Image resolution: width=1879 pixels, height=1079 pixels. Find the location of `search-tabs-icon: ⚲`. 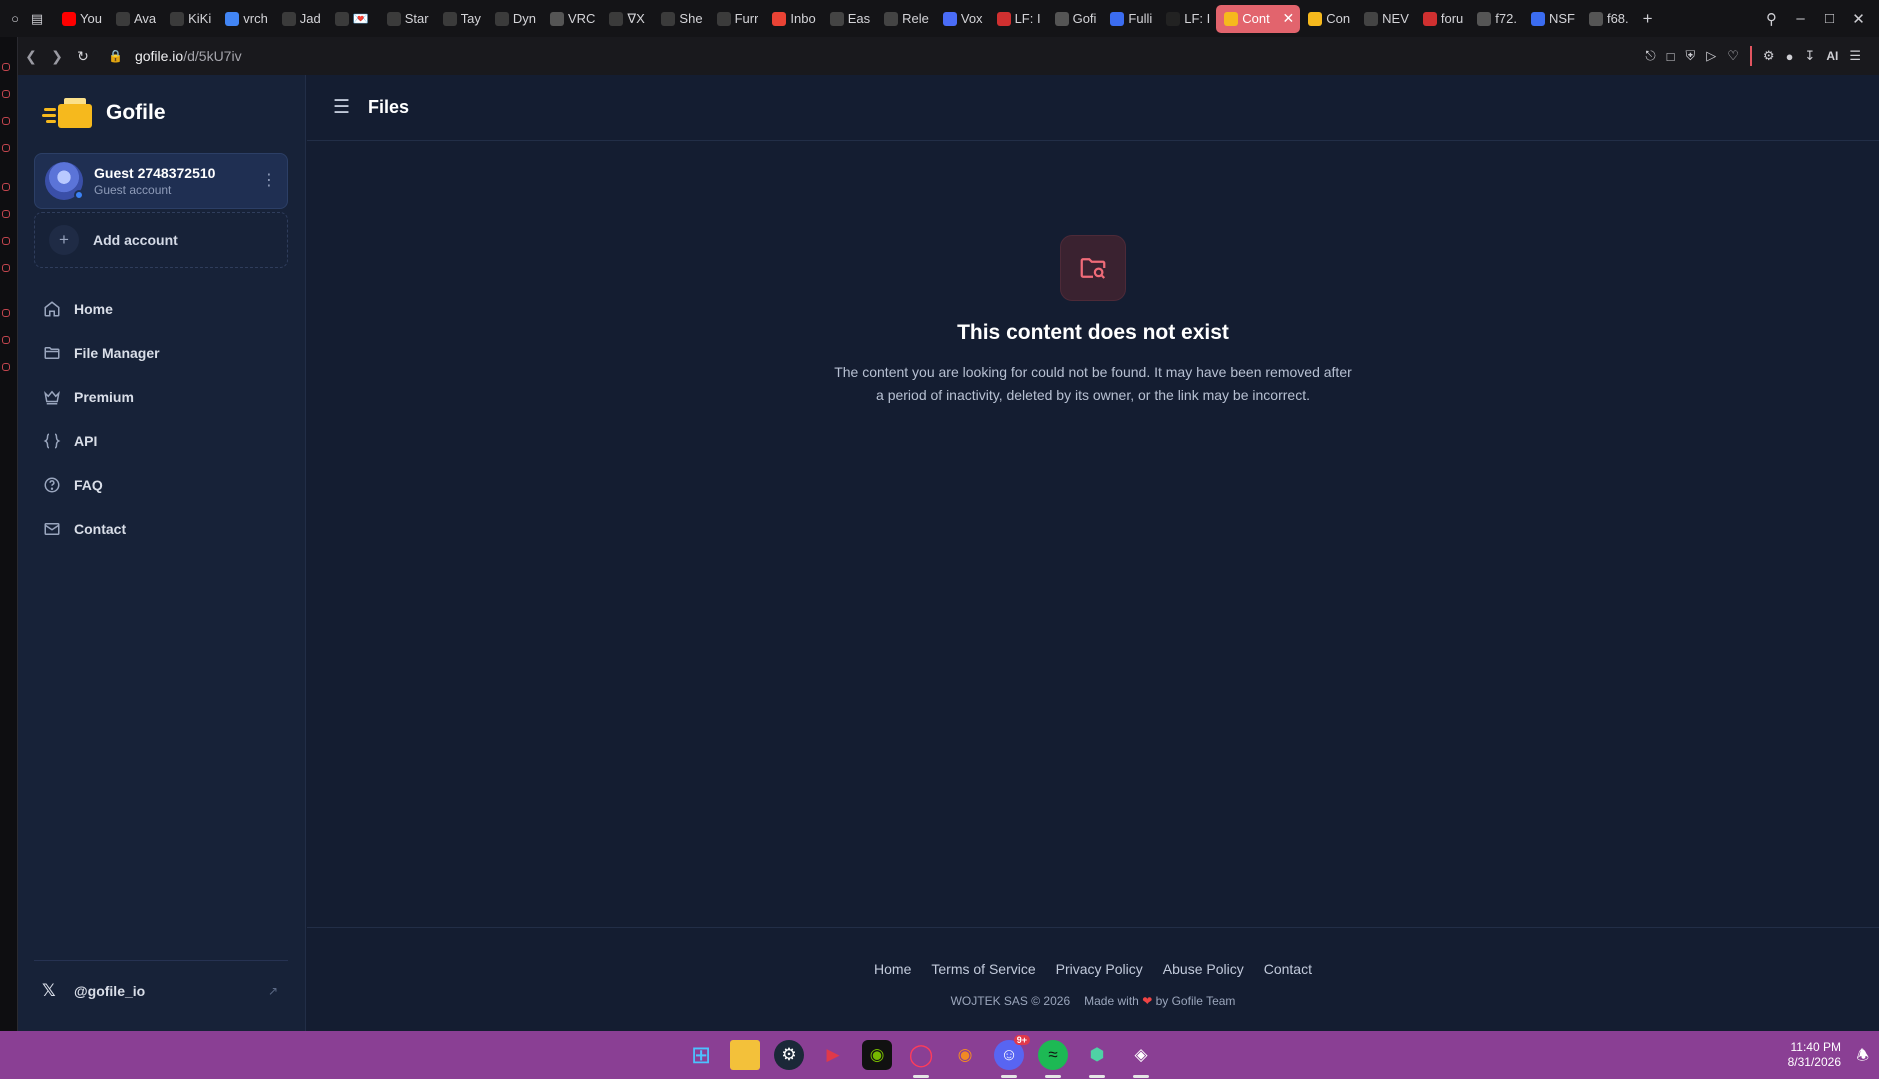

search-tabs-icon: ⚲ is located at coordinates (1771, 19).